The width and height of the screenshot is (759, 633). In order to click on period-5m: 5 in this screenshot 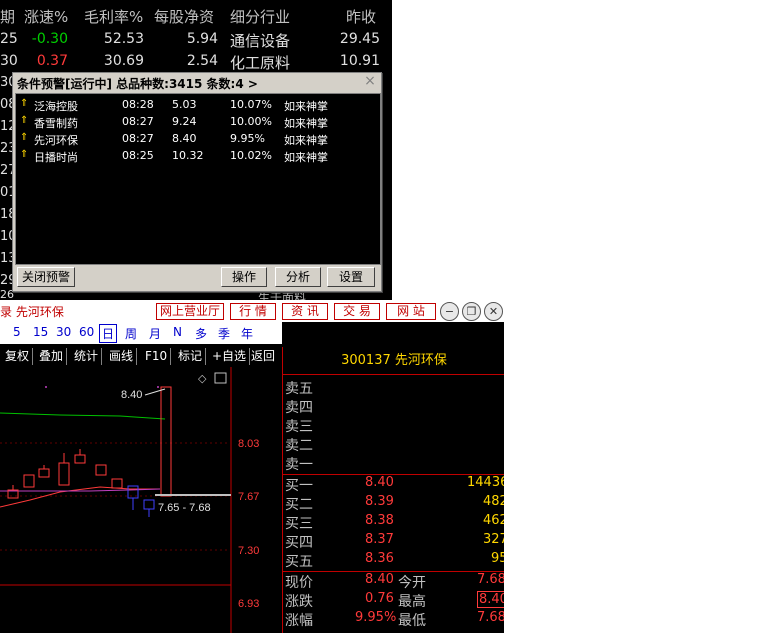, I will do `click(17, 332)`.